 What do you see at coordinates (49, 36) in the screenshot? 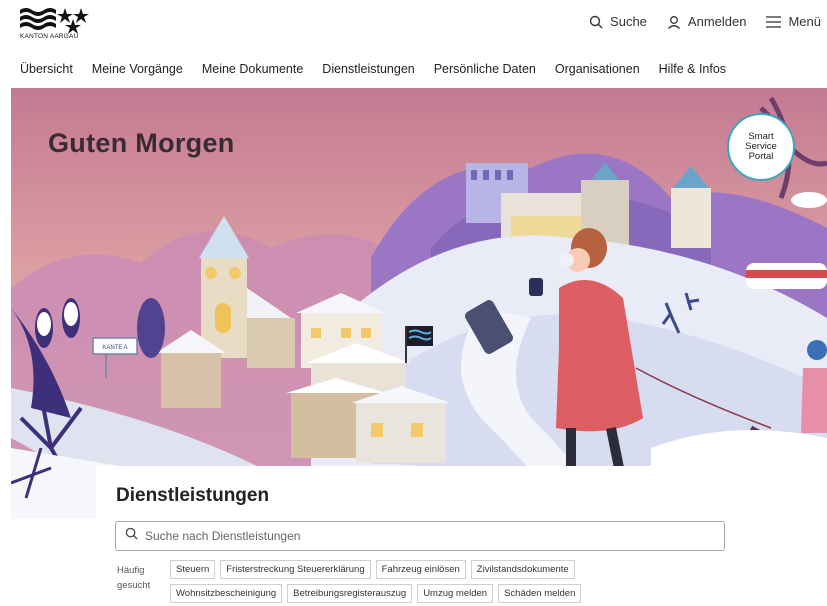
I see `logo-text: KANTON AARGAU` at bounding box center [49, 36].